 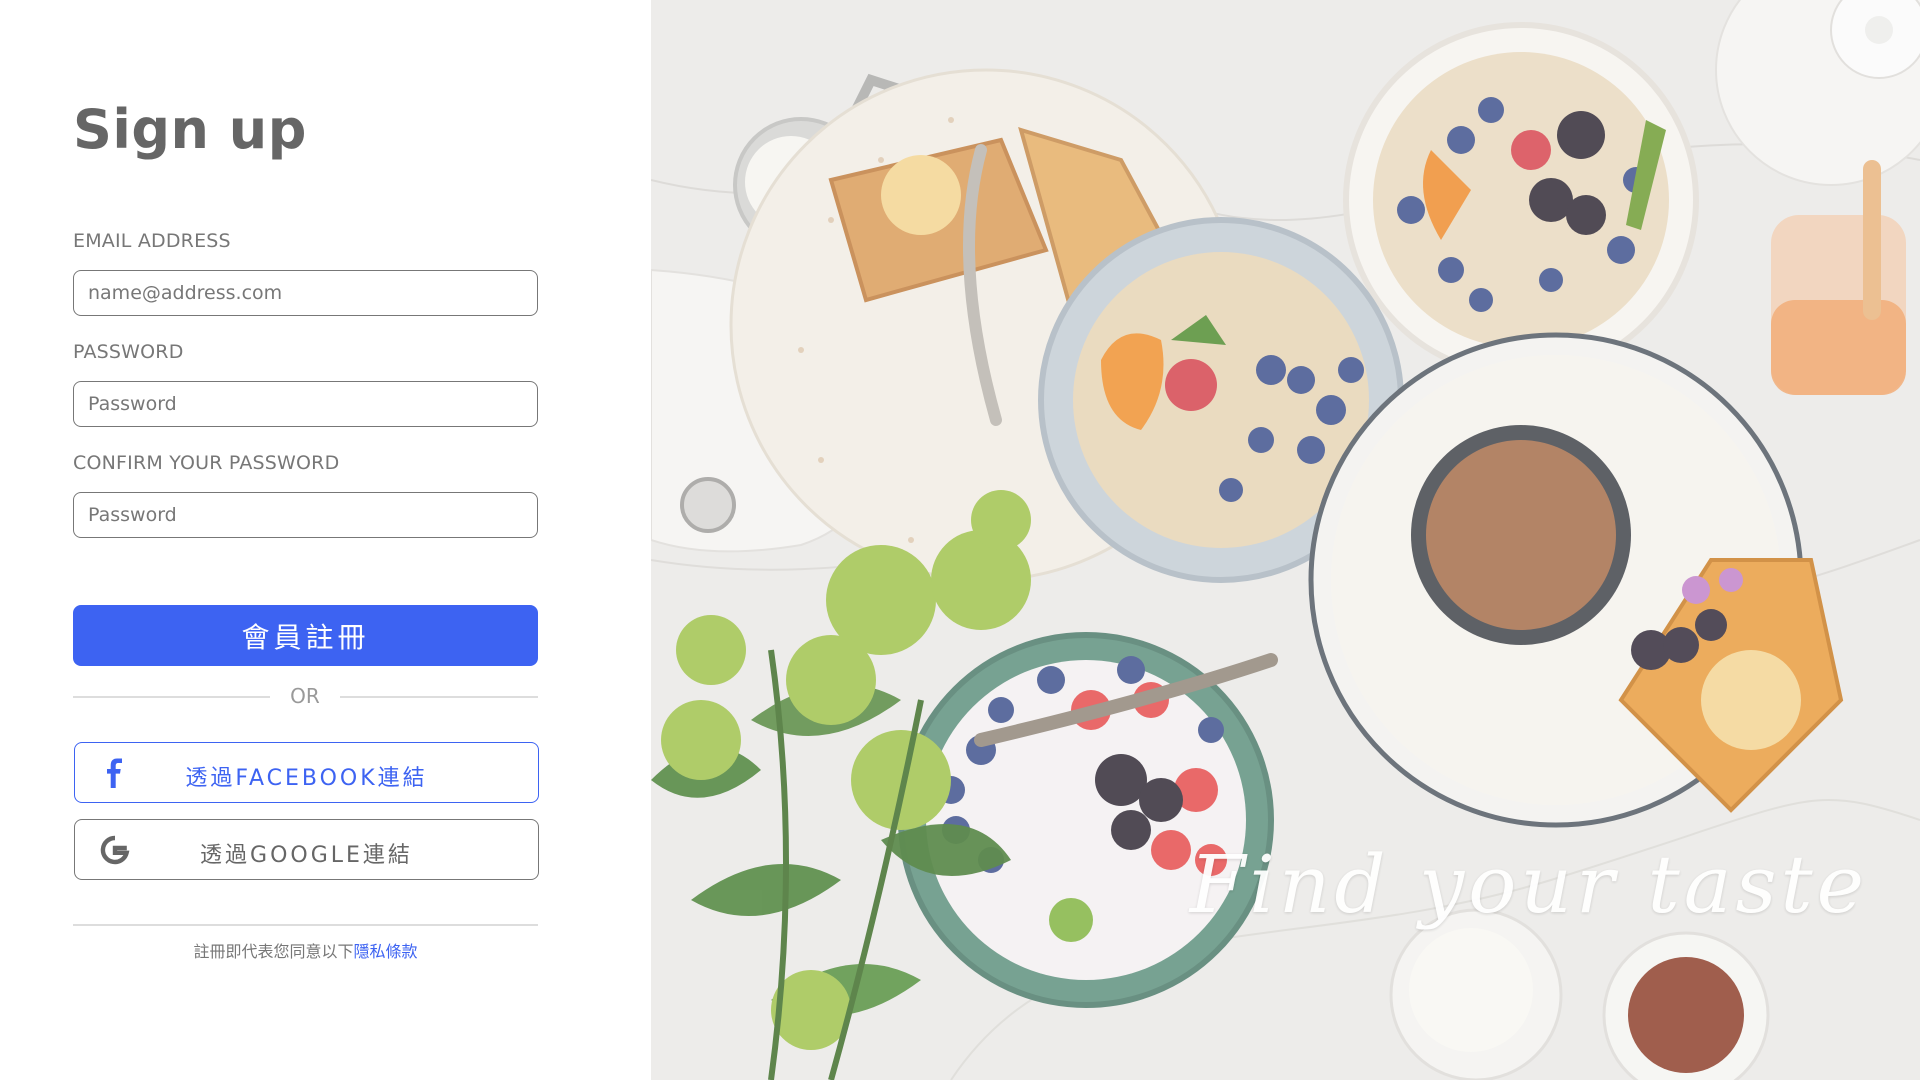 I want to click on confirm-password-label: CONFIRM YOUR PASSWORD, so click(x=206, y=463).